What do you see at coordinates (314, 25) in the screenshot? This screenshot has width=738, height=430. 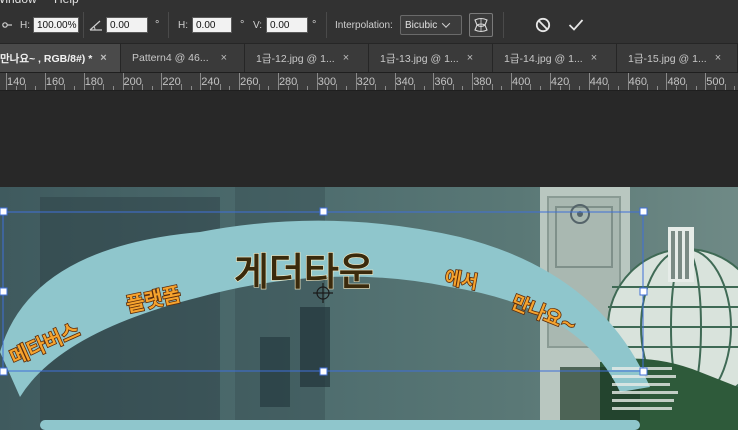 I see `v-skew-unit: °` at bounding box center [314, 25].